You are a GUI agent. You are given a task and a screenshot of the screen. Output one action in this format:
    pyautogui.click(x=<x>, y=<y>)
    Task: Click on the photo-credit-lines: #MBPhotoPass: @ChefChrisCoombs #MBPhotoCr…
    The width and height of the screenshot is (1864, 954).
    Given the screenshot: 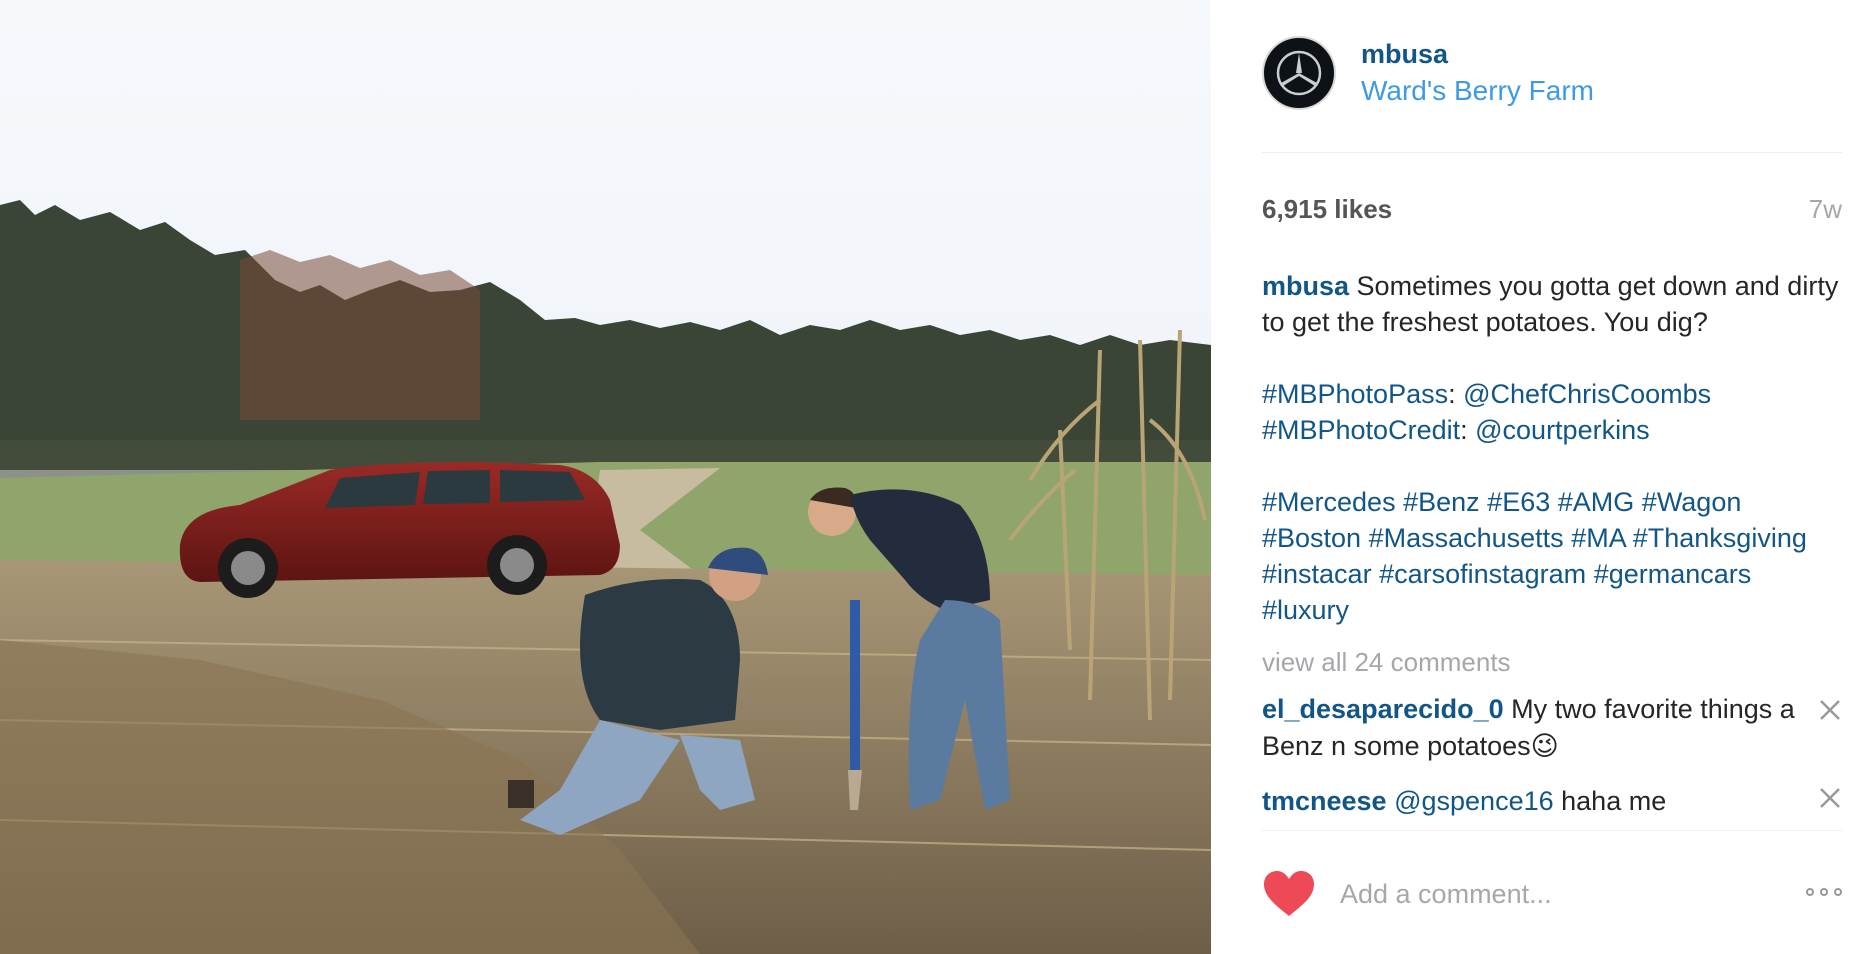 What is the action you would take?
    pyautogui.click(x=1487, y=412)
    